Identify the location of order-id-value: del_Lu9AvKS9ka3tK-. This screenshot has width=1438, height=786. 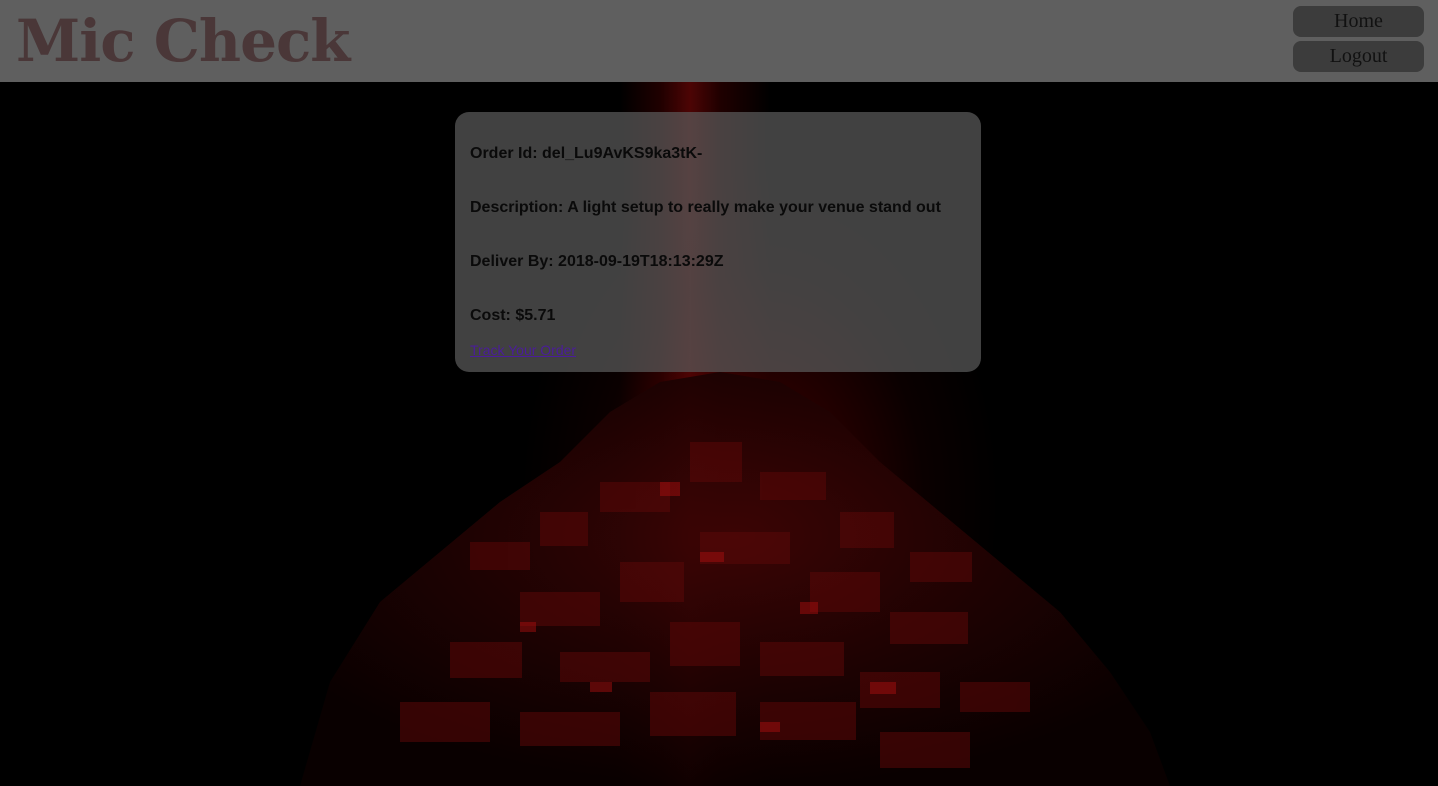
(622, 153).